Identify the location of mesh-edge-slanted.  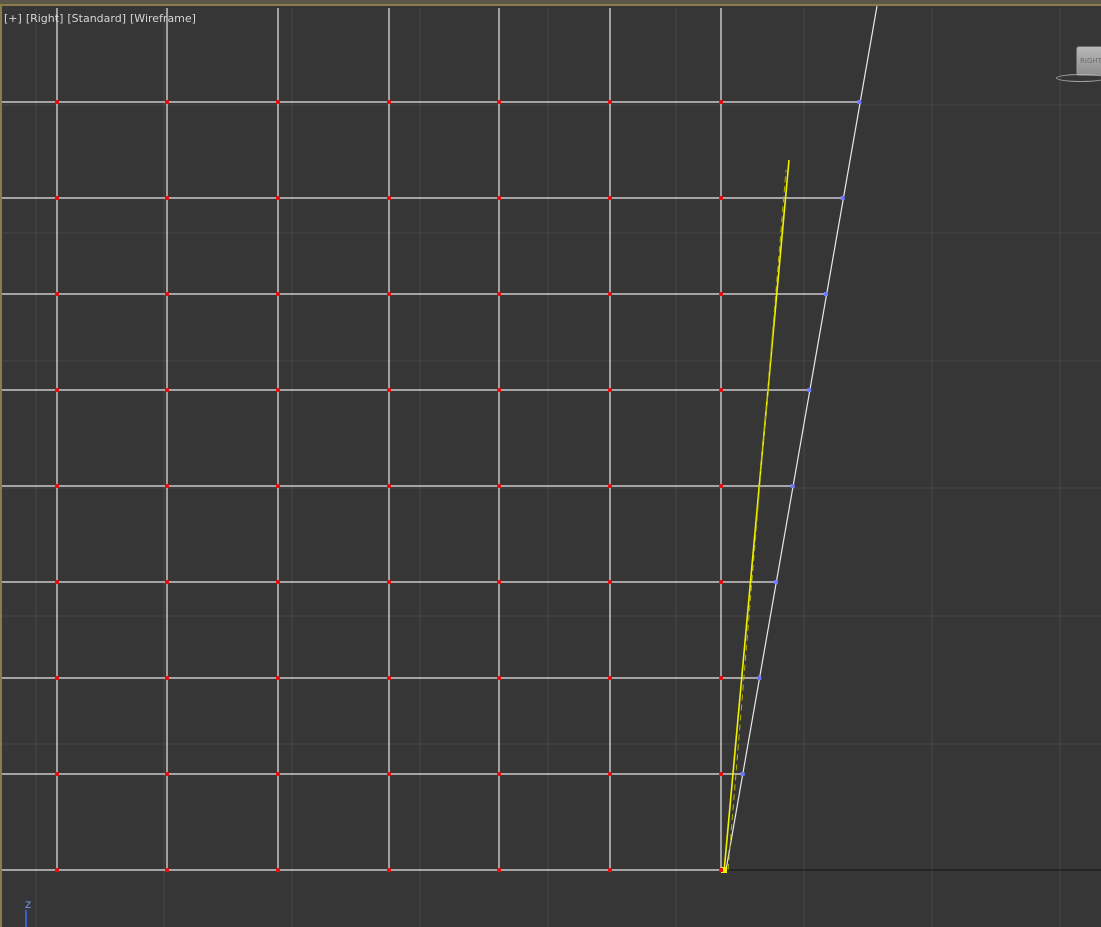
(801, 438).